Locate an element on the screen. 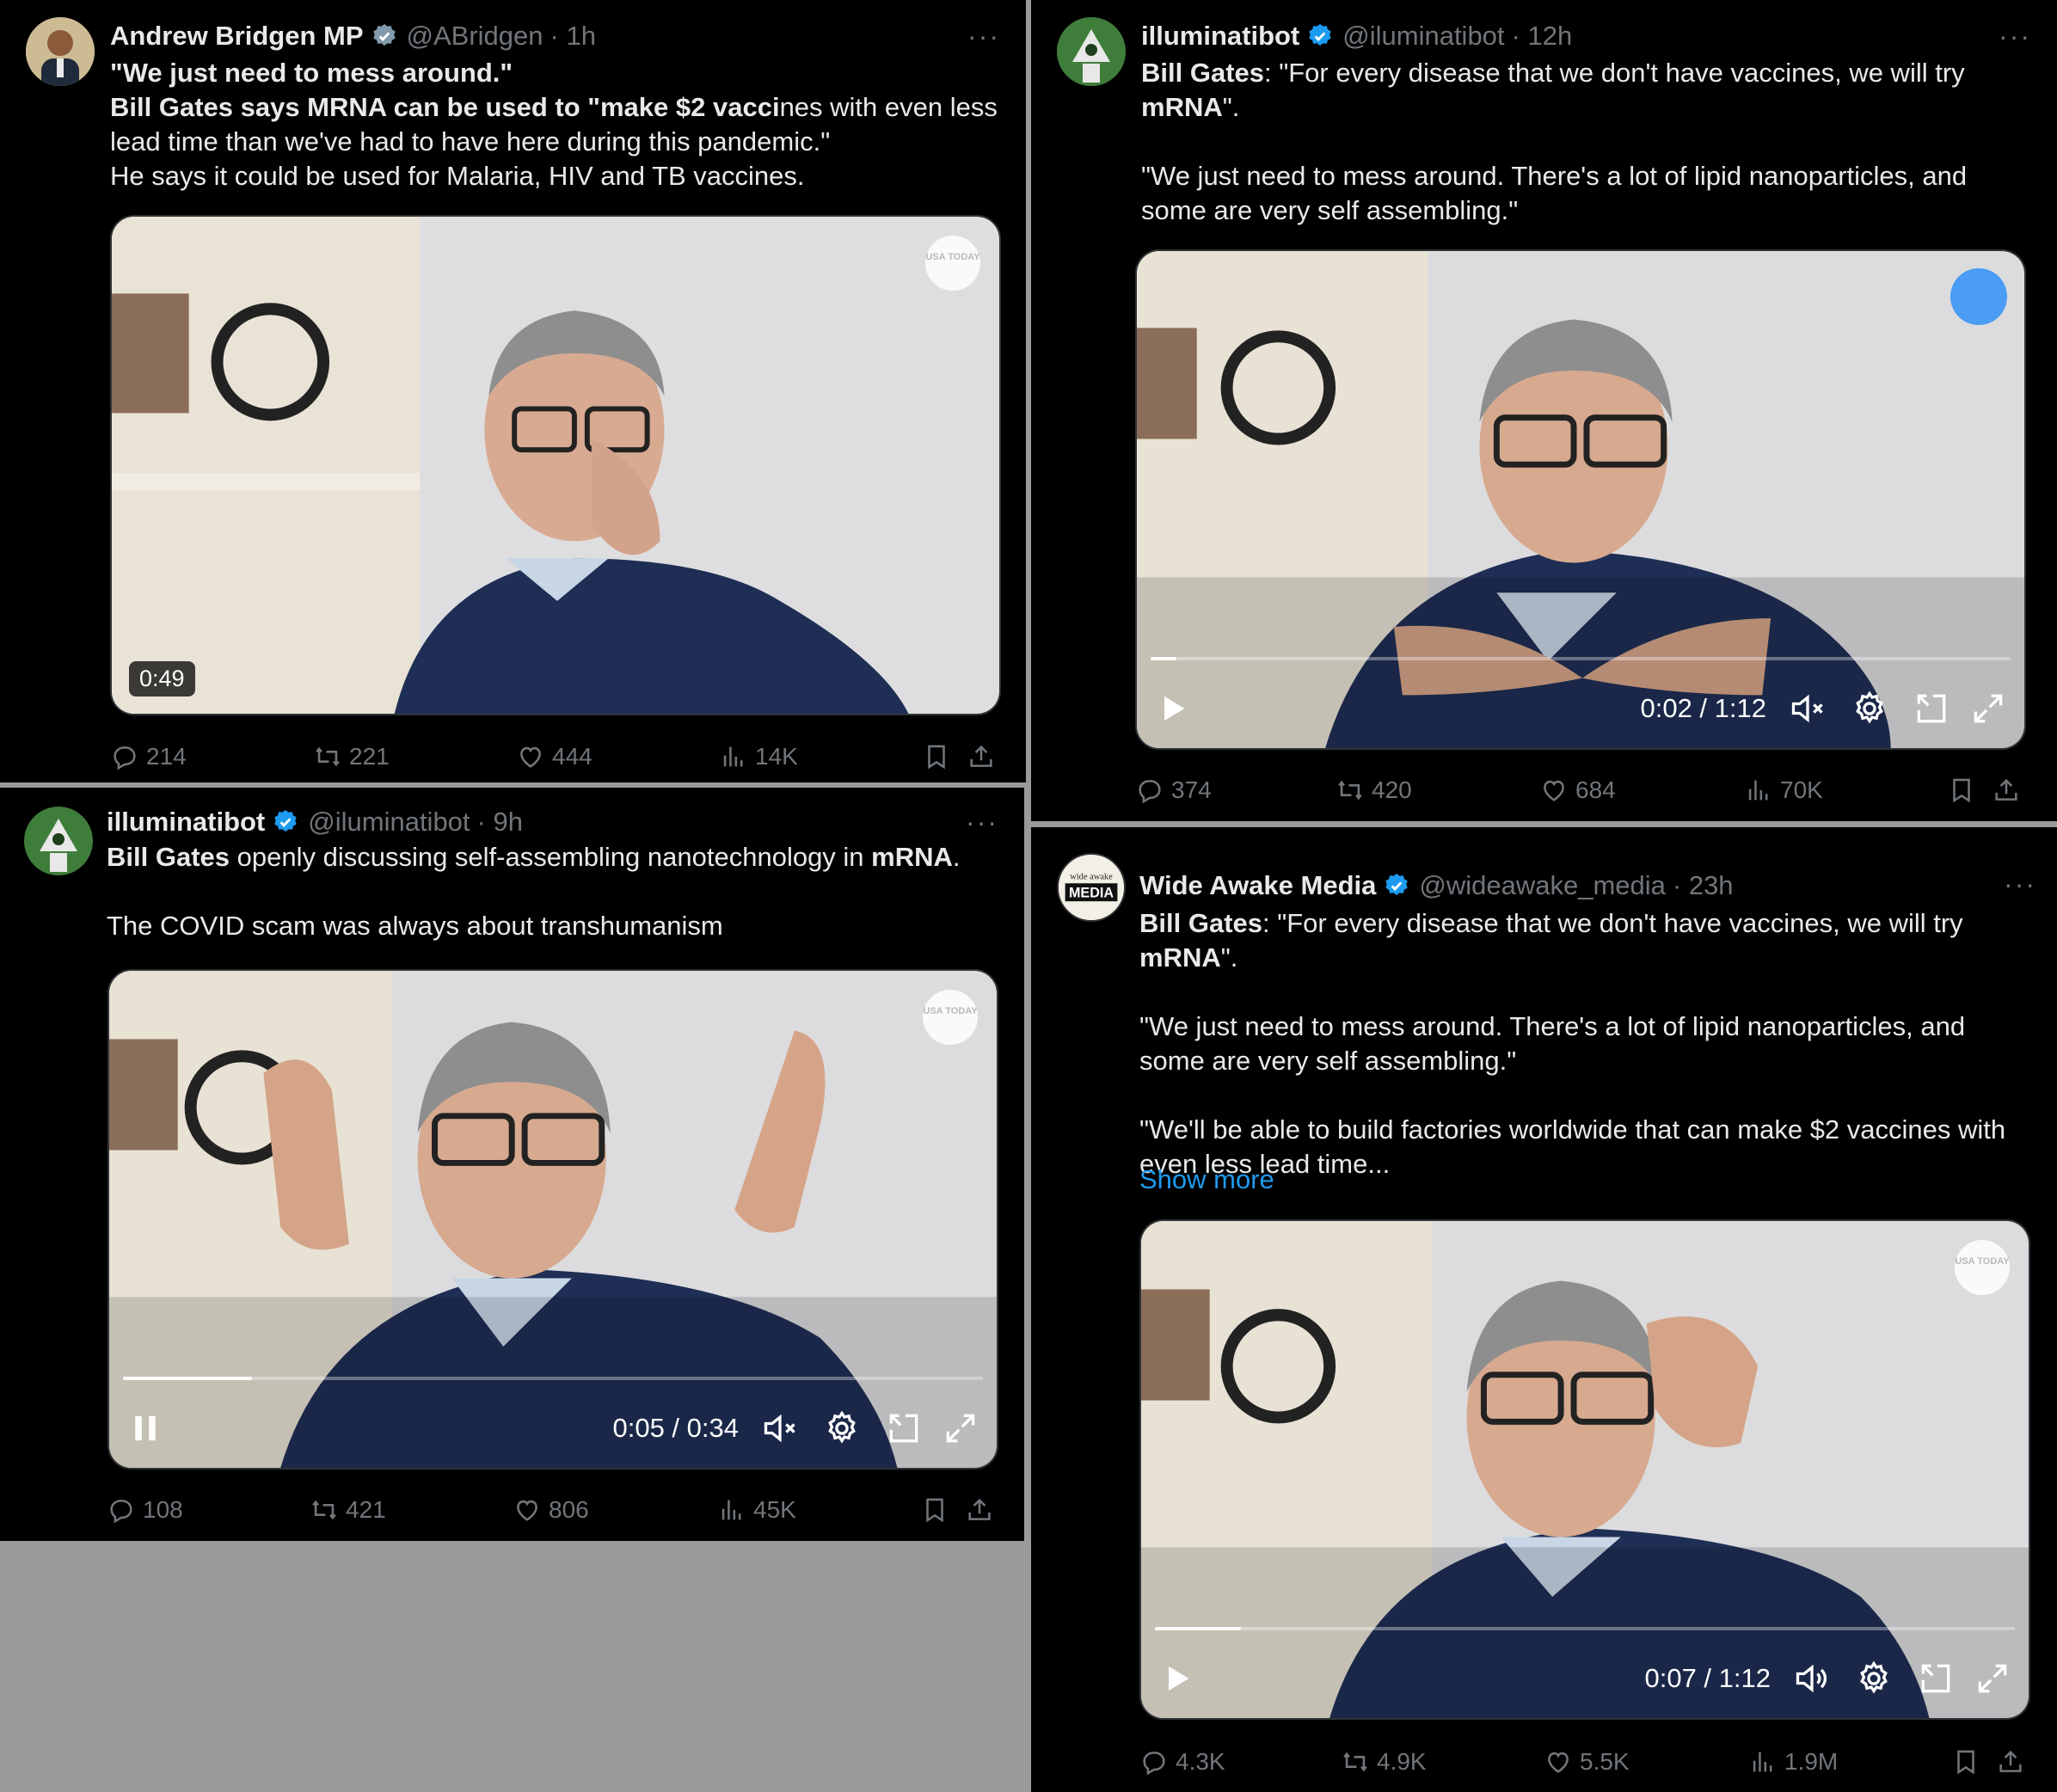 The image size is (2057, 1792). tweet-actions: 108 421 806 45K is located at coordinates (553, 1510).